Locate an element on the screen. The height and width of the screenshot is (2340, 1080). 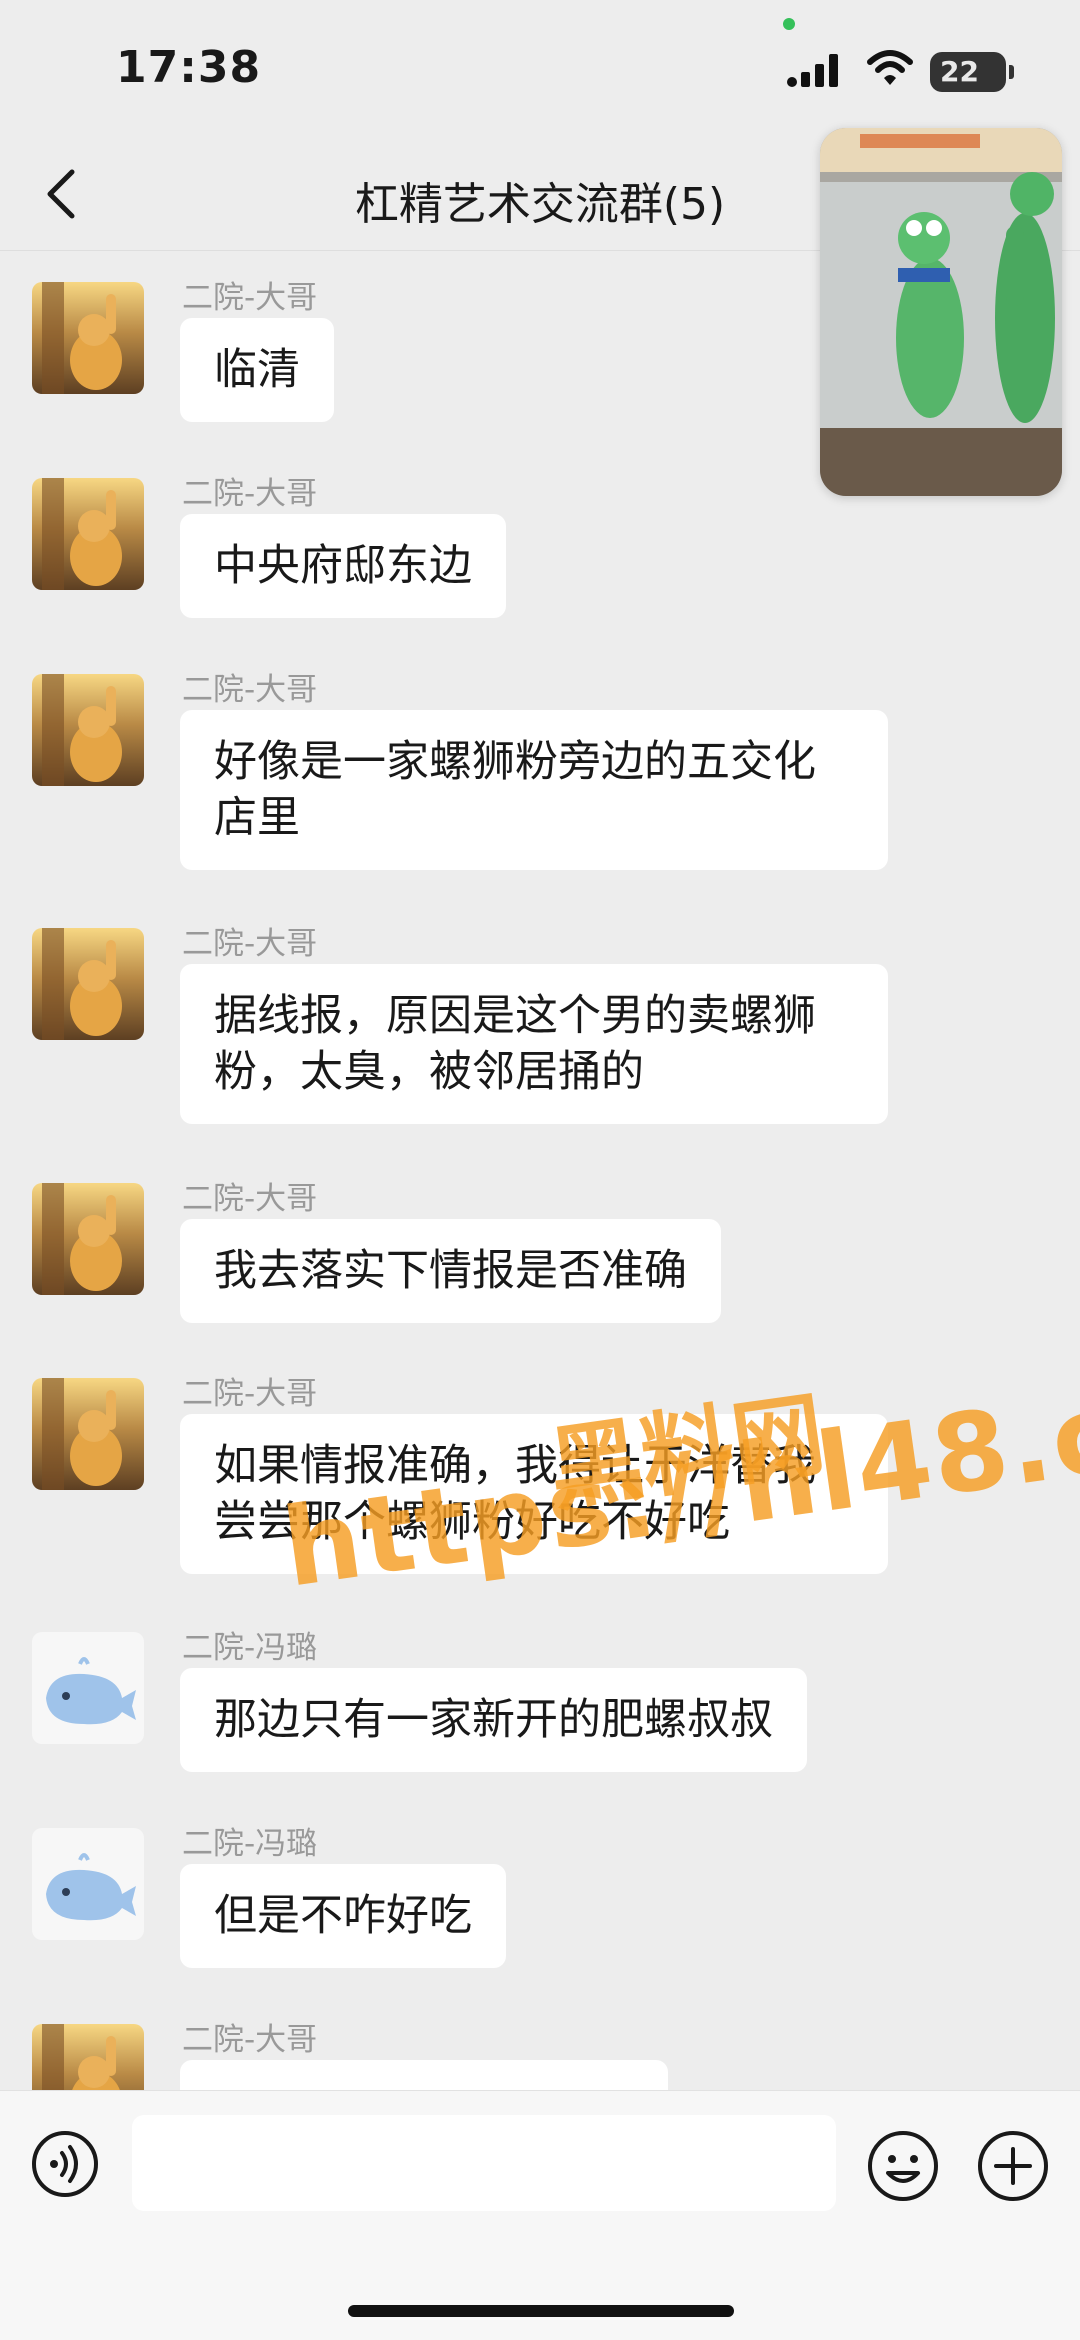
battery-icon: 22 is located at coordinates (972, 72).